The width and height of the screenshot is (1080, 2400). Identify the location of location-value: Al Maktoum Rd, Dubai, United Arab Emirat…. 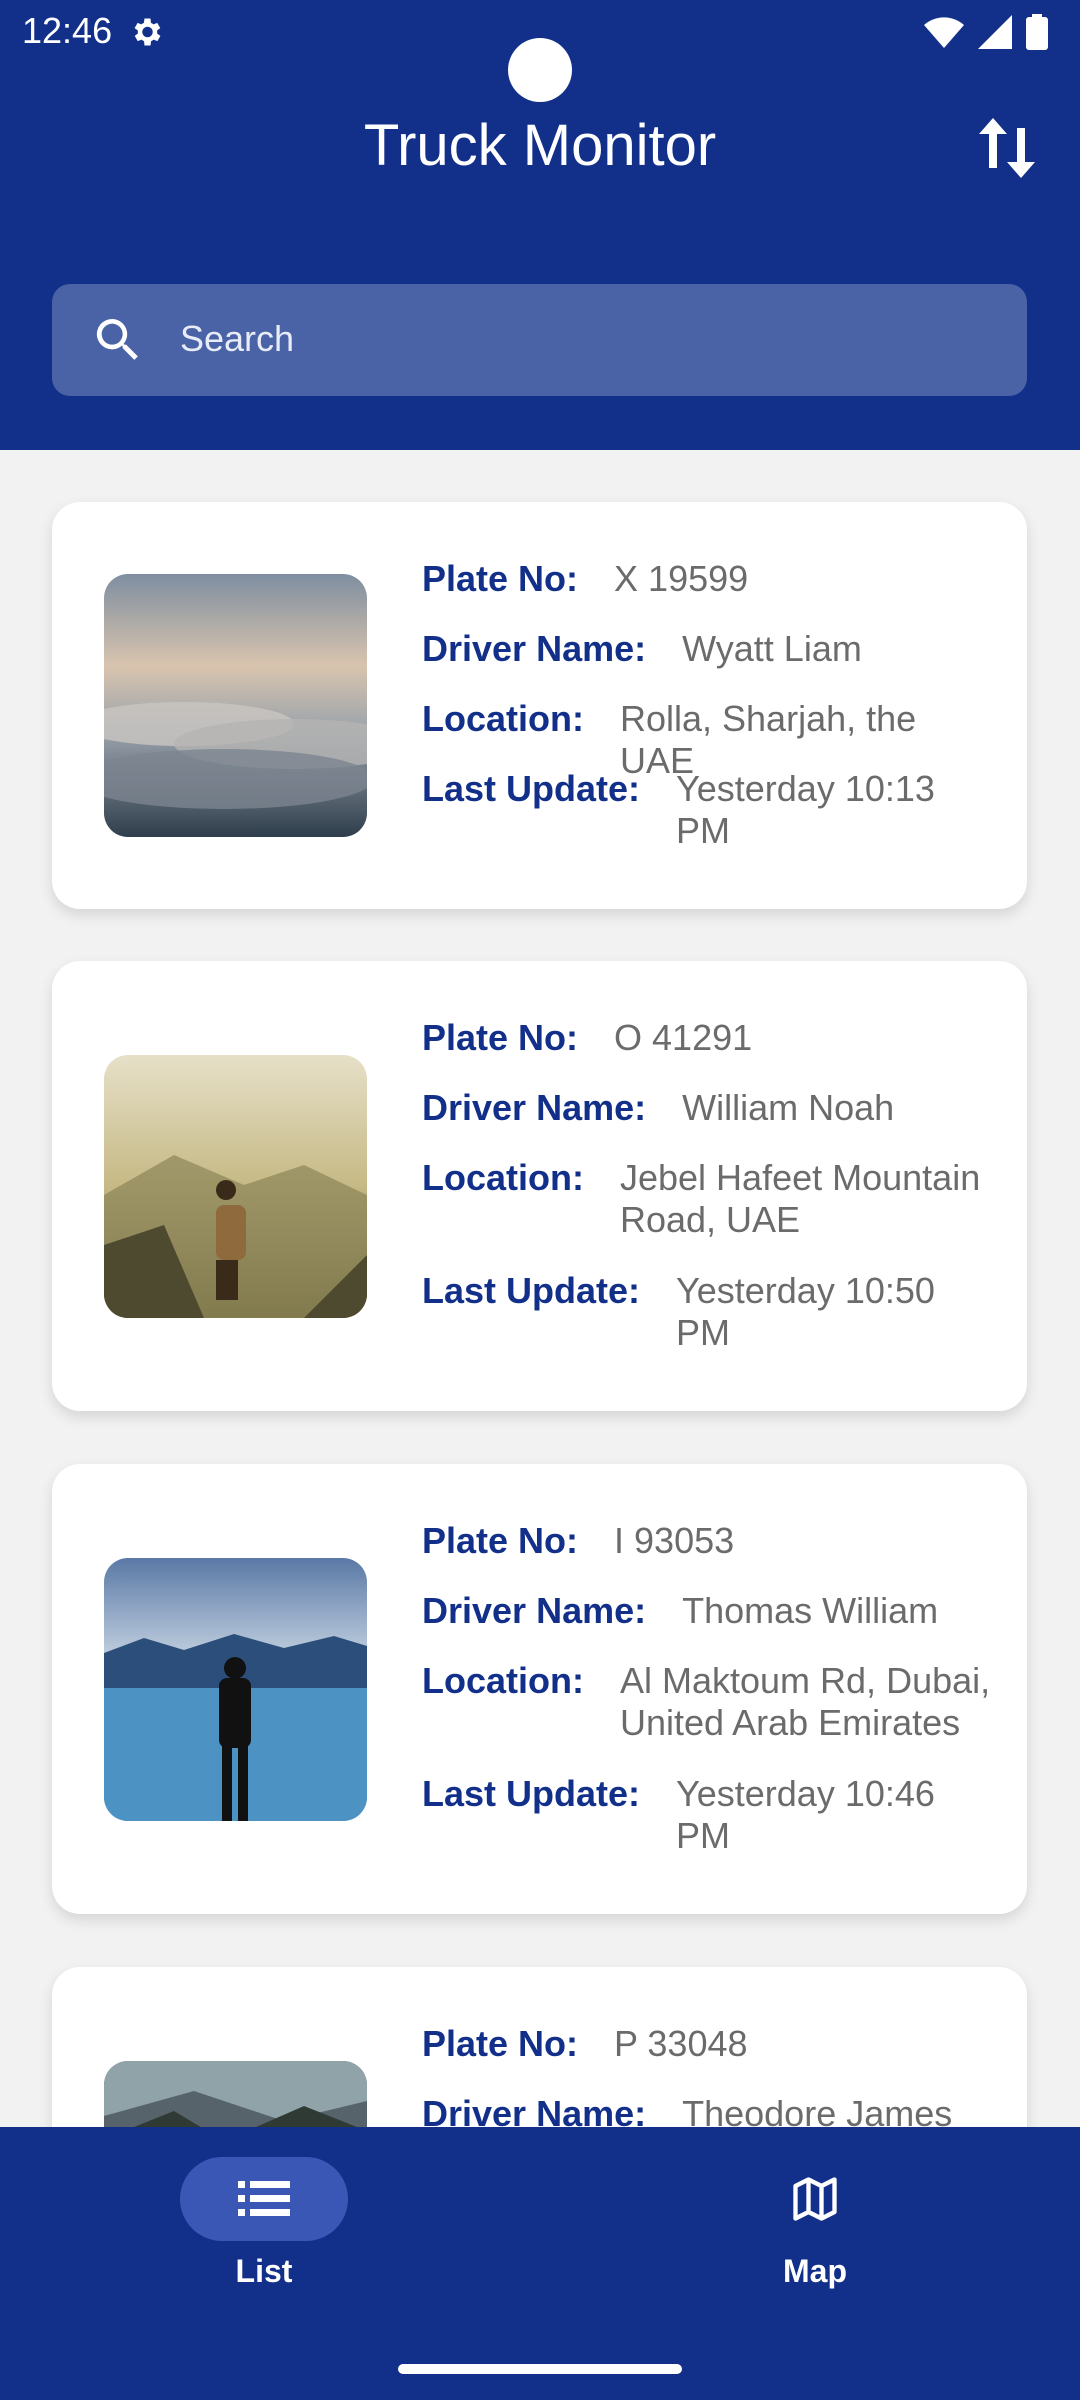
(805, 1701).